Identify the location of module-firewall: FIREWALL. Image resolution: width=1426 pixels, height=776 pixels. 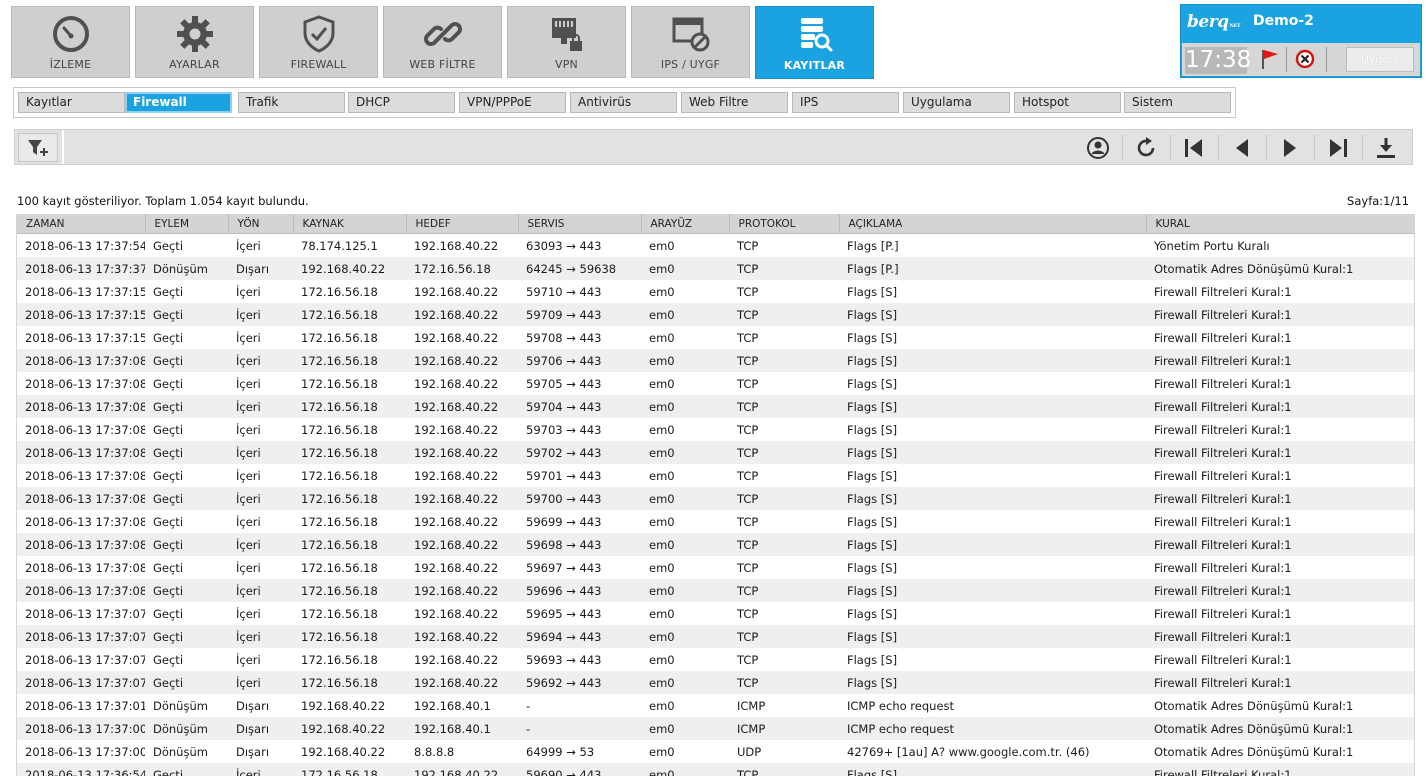
(318, 42).